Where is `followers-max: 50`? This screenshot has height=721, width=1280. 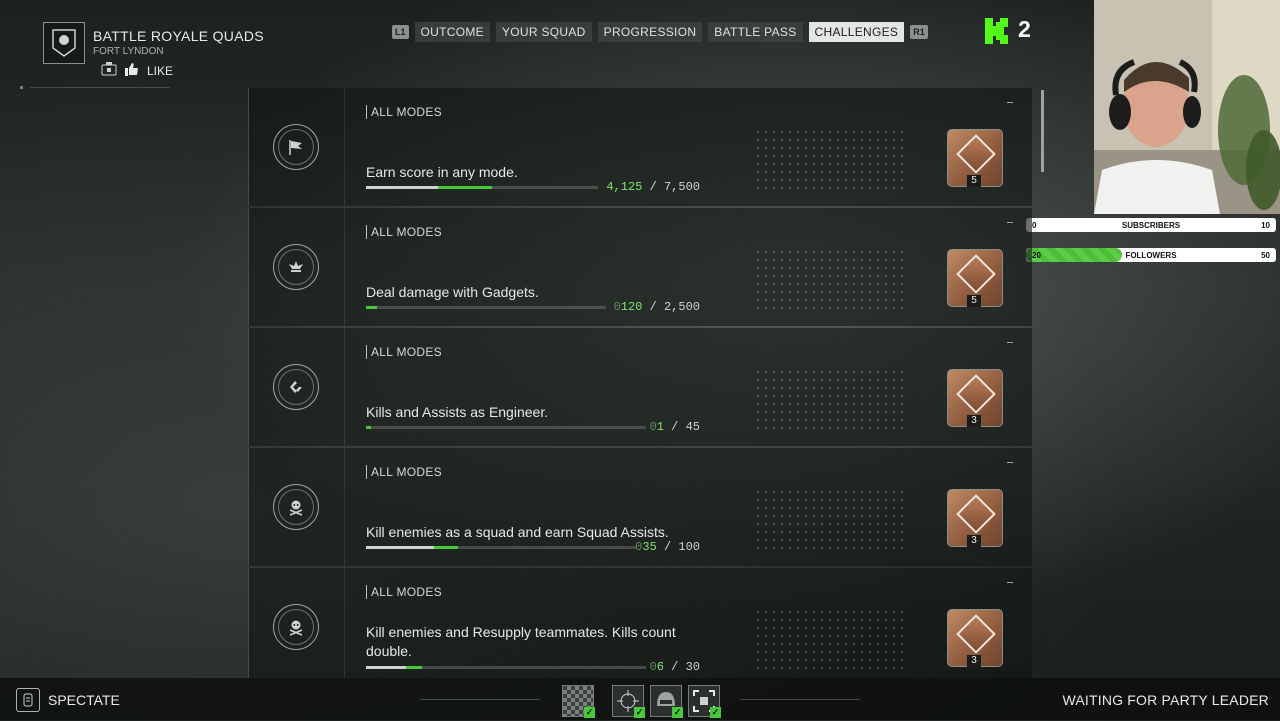 followers-max: 50 is located at coordinates (1265, 255).